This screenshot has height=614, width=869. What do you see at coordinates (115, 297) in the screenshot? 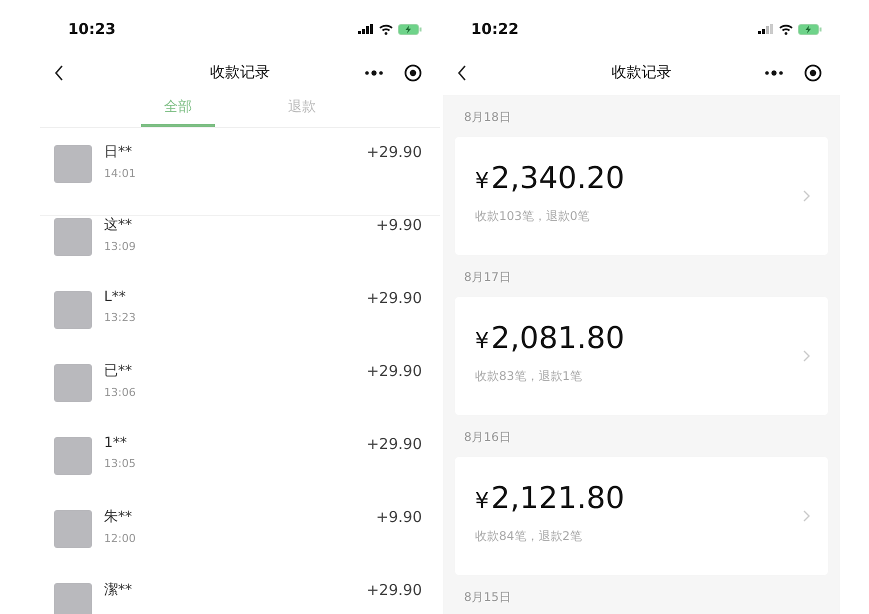
I see `payer-name: L**` at bounding box center [115, 297].